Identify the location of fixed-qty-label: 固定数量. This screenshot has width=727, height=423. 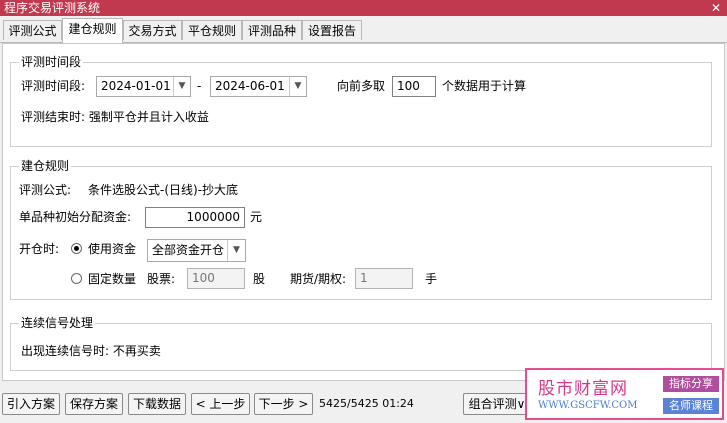
(112, 279).